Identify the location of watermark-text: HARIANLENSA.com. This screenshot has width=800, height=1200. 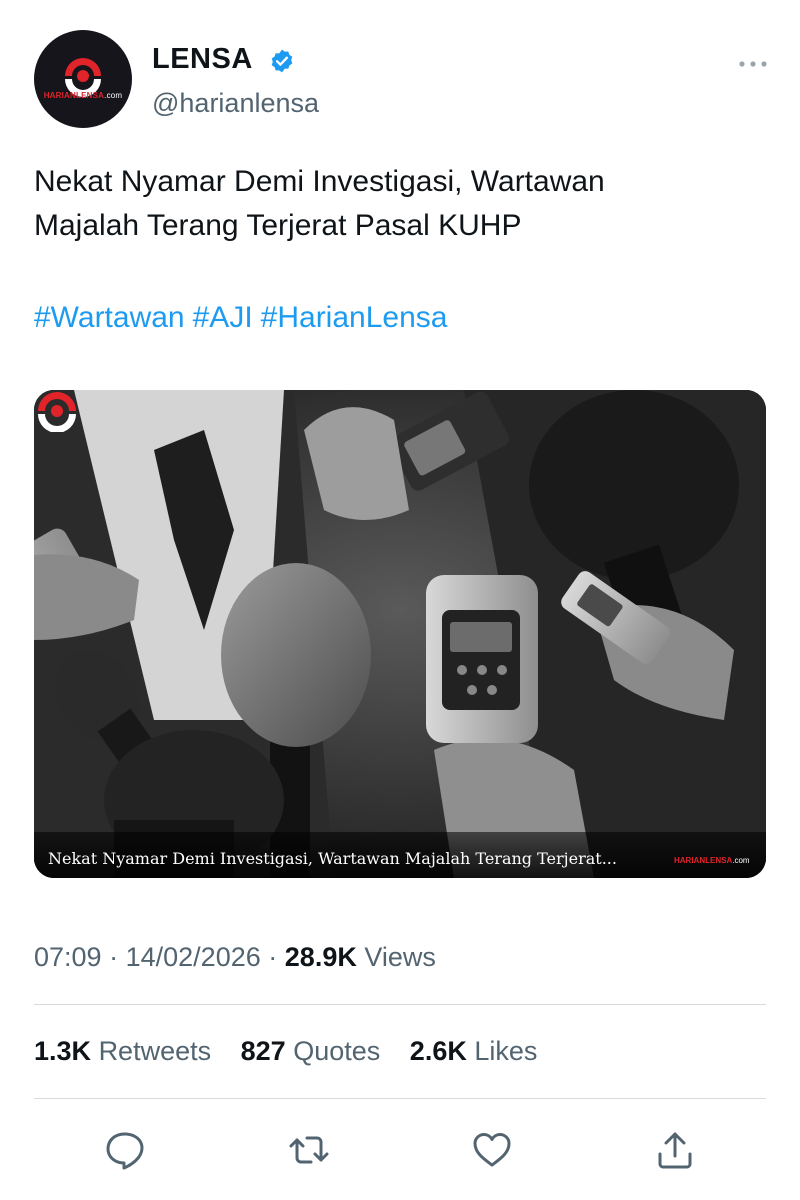
(712, 860).